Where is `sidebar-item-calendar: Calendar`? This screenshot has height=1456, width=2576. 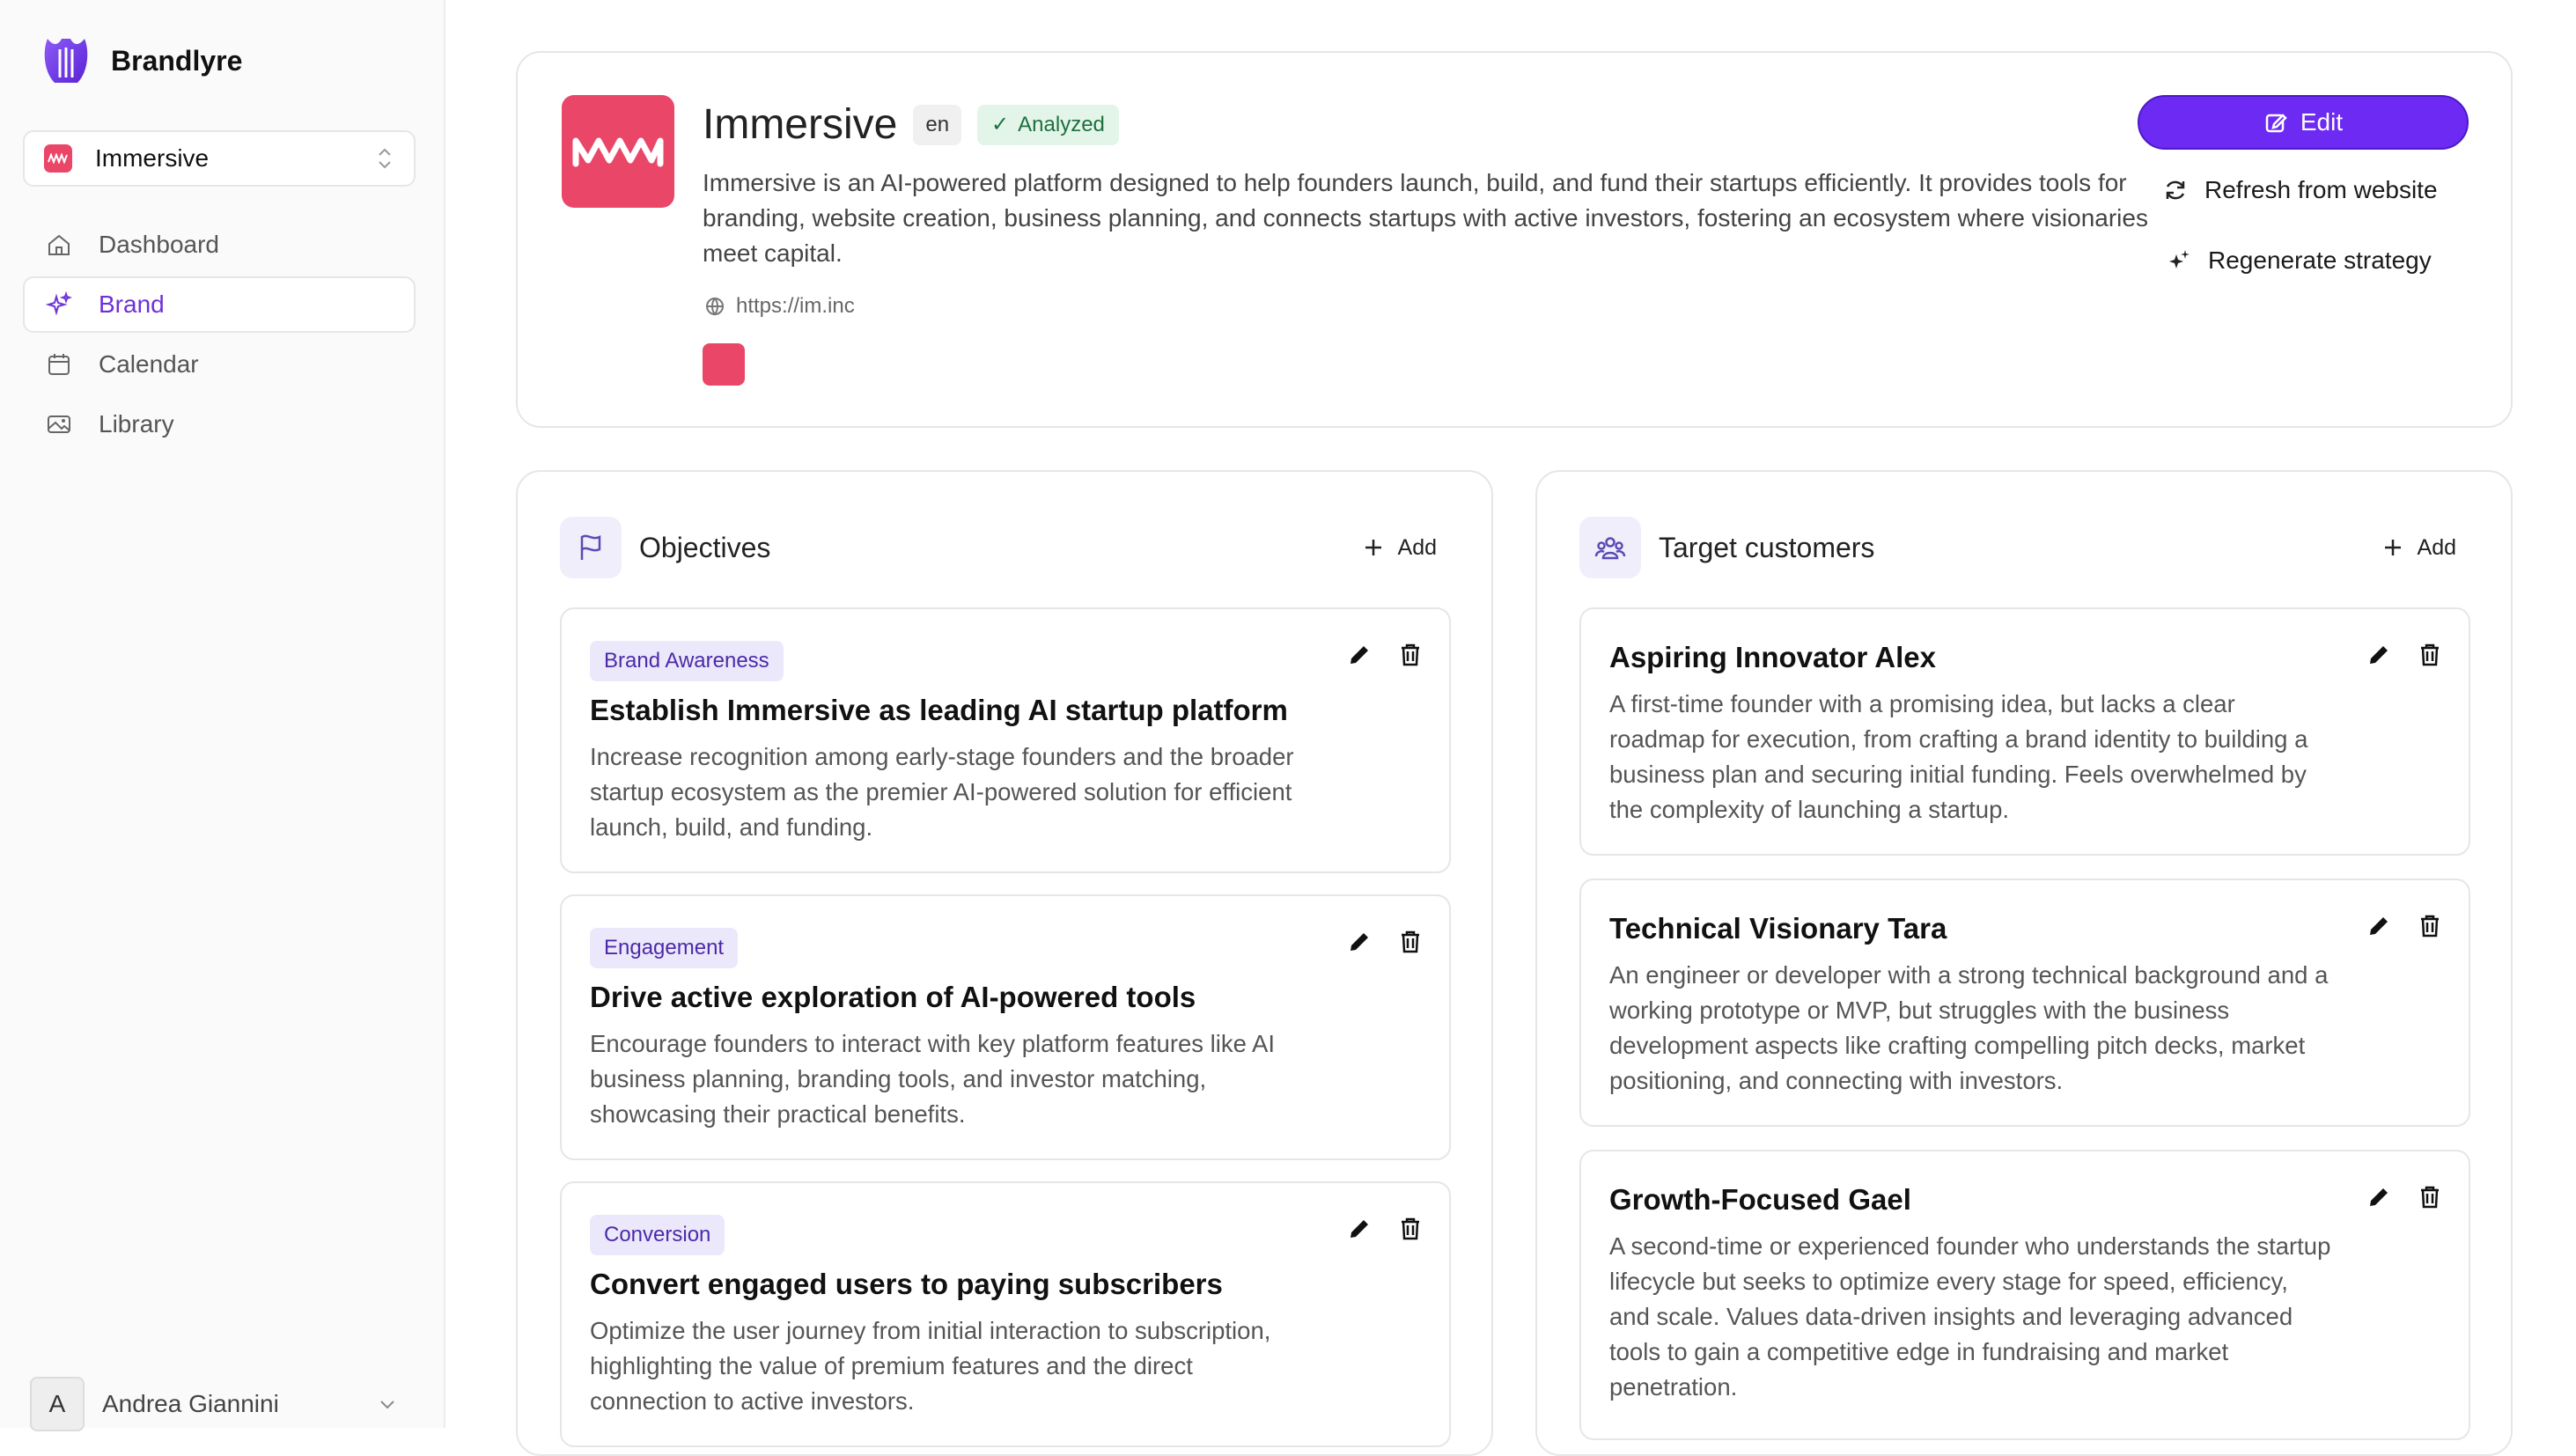 sidebar-item-calendar: Calendar is located at coordinates (220, 364).